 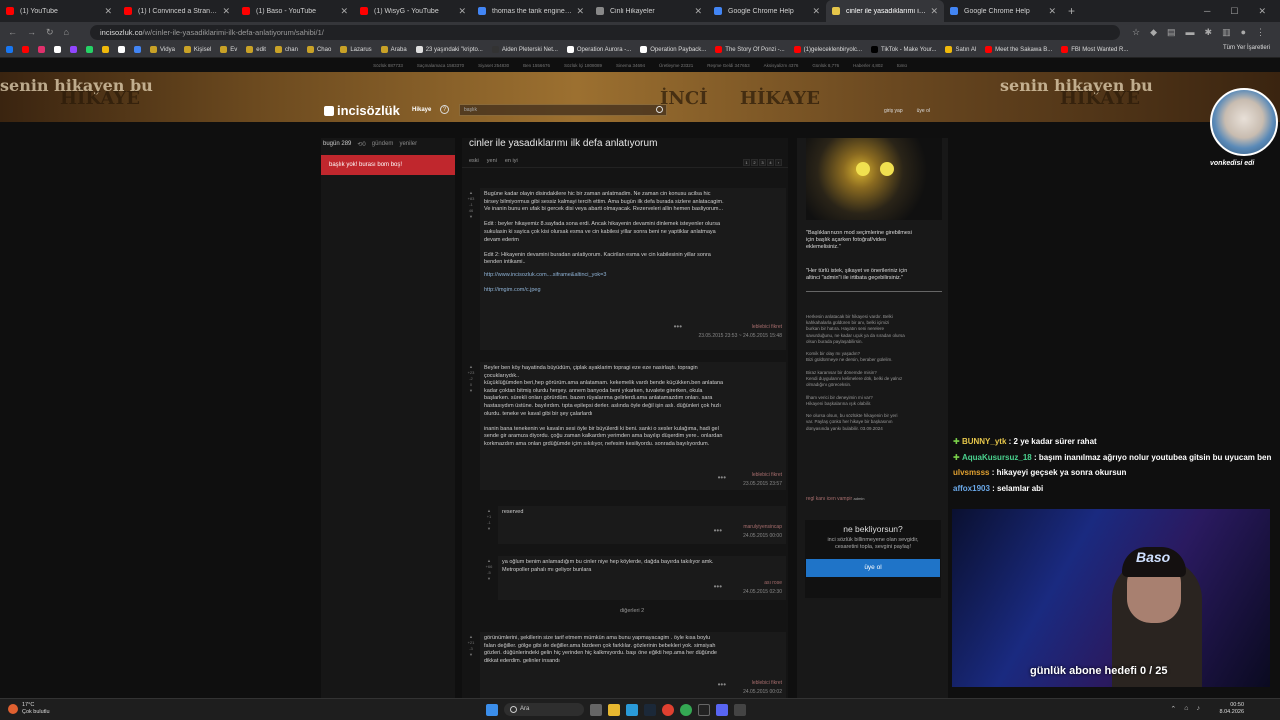 What do you see at coordinates (1262, 11) in the screenshot?
I see `close-icon: ✕` at bounding box center [1262, 11].